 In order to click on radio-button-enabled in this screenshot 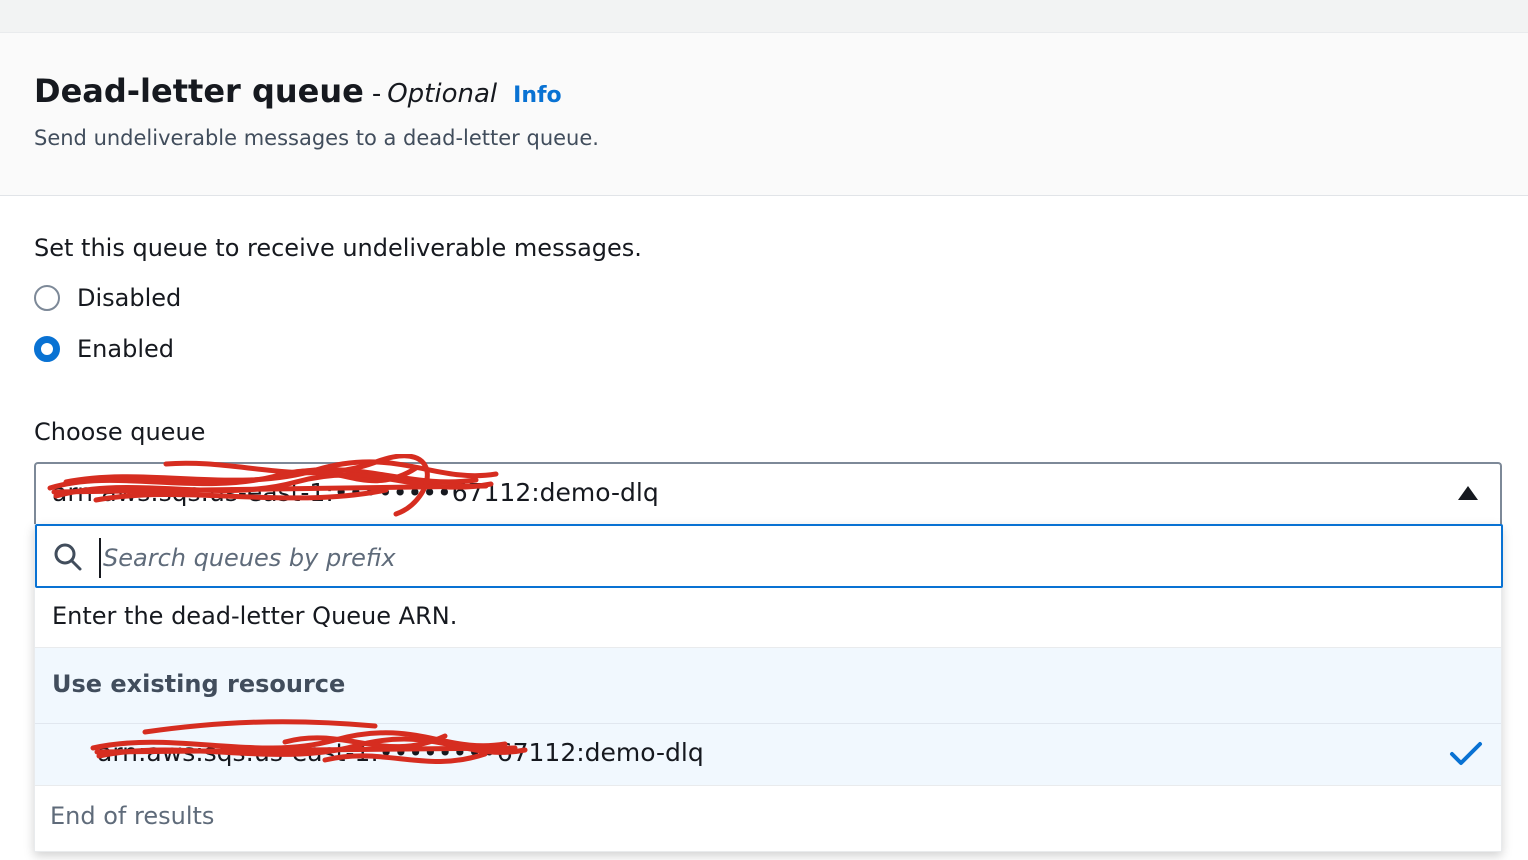, I will do `click(47, 349)`.